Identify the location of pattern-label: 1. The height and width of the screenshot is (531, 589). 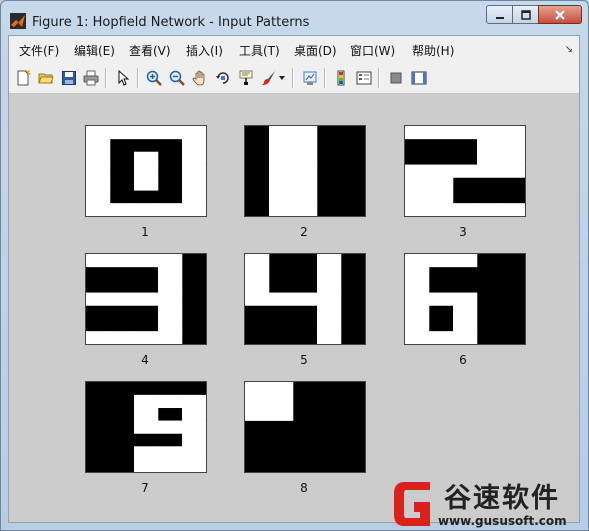
(145, 232).